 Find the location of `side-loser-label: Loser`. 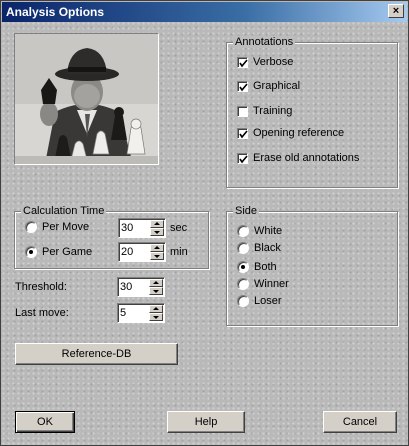

side-loser-label: Loser is located at coordinates (268, 301).